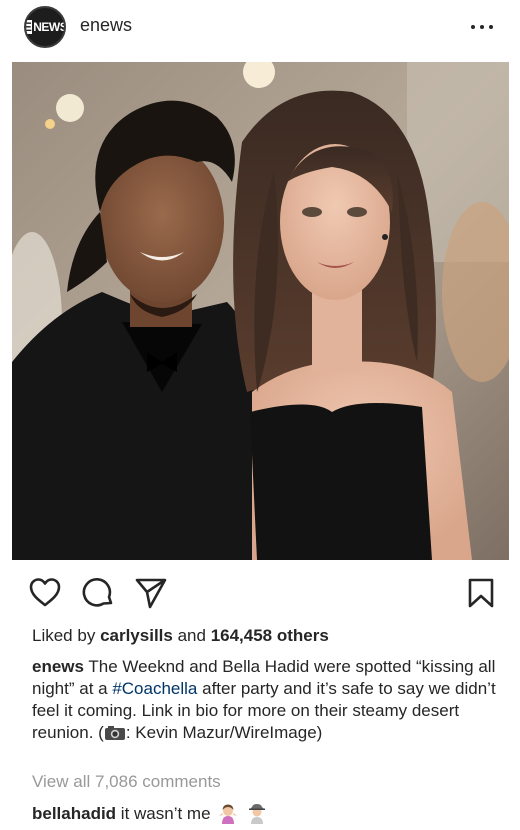 The height and width of the screenshot is (830, 520). Describe the element at coordinates (106, 25) in the screenshot. I see `post-username: enews` at that location.